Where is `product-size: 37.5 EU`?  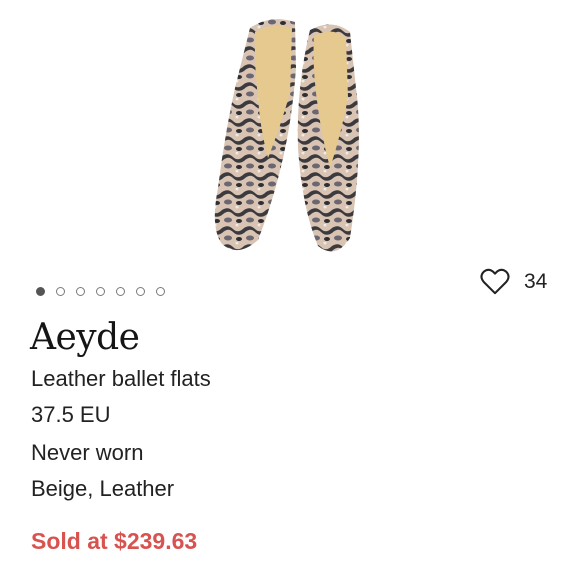
product-size: 37.5 EU is located at coordinates (71, 414).